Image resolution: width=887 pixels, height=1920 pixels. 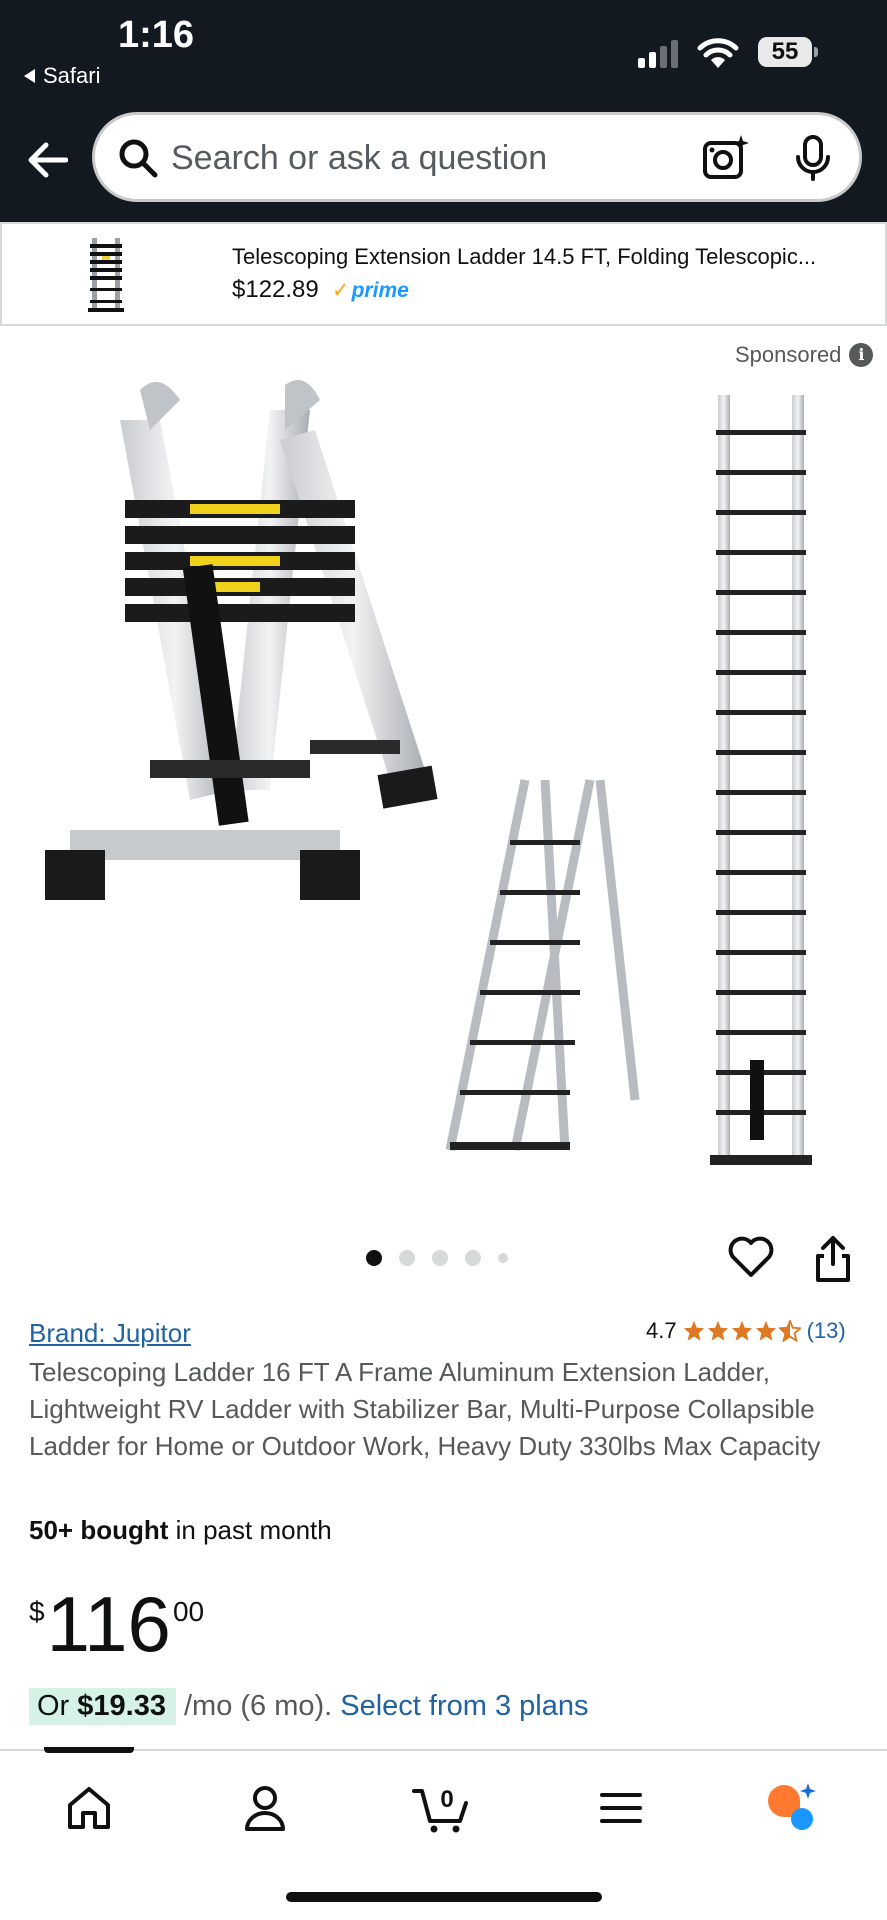 I want to click on installment-amount: $19.33, so click(x=121, y=1706).